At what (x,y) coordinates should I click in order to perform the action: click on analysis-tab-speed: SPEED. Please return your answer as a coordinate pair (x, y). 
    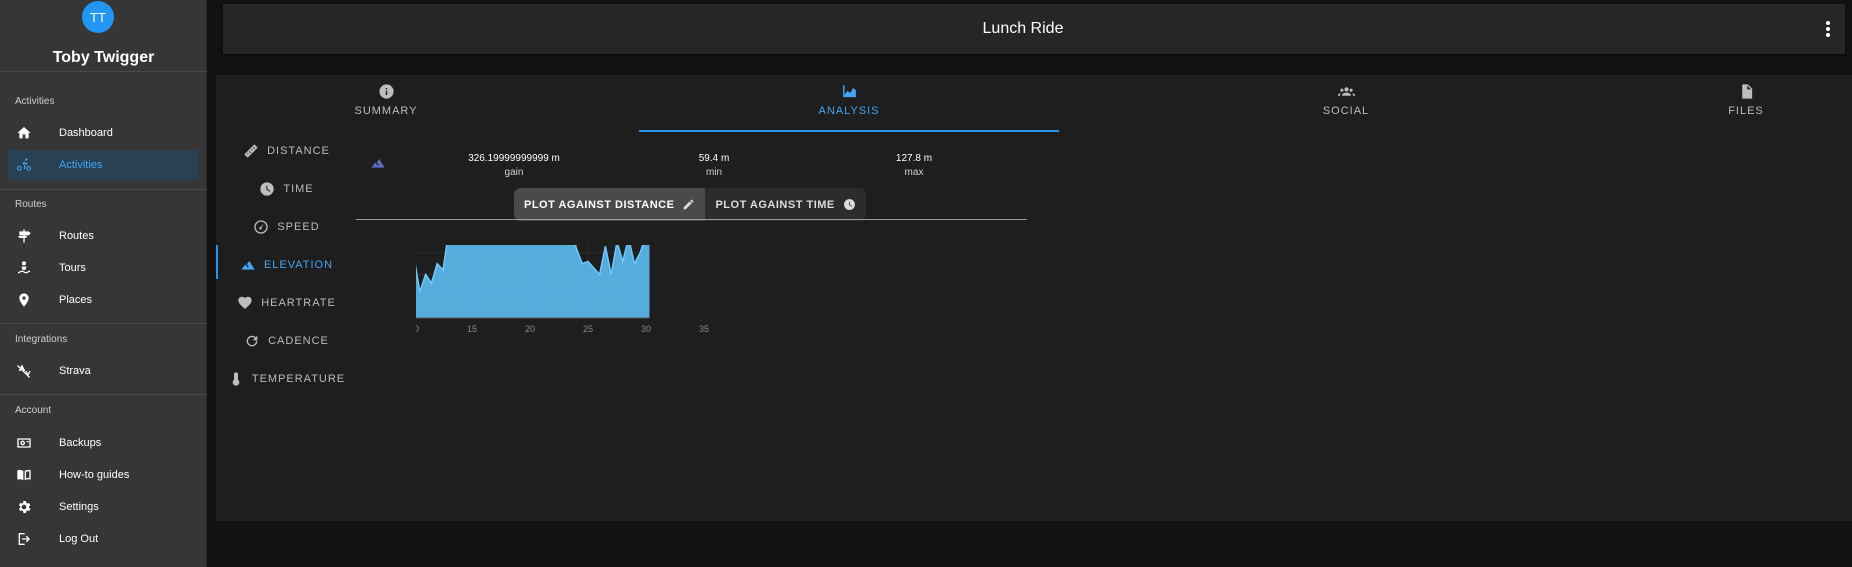
    Looking at the image, I should click on (286, 227).